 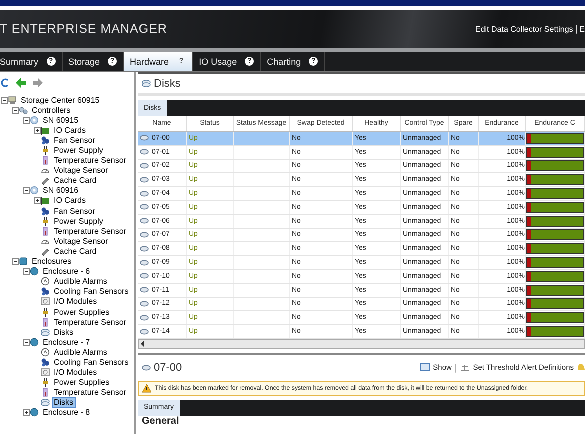 What do you see at coordinates (465, 367) in the screenshot?
I see `scale-icon` at bounding box center [465, 367].